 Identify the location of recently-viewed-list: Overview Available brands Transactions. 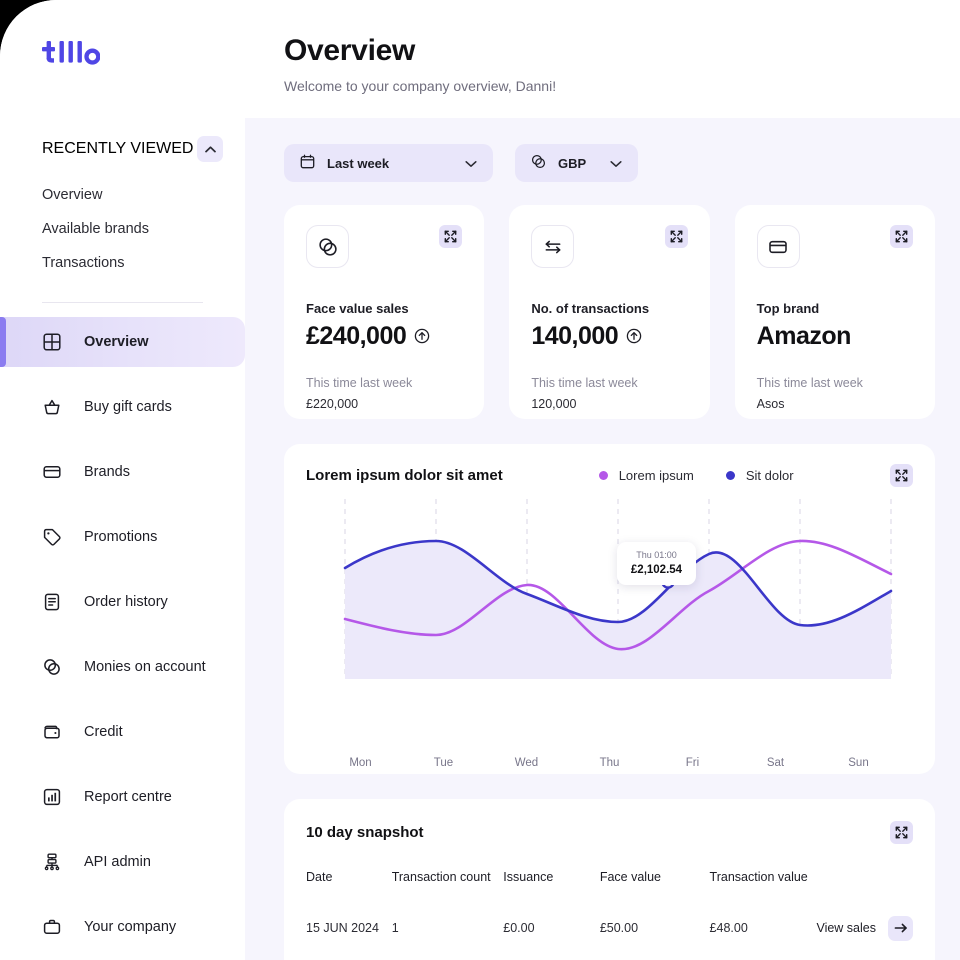
(122, 229).